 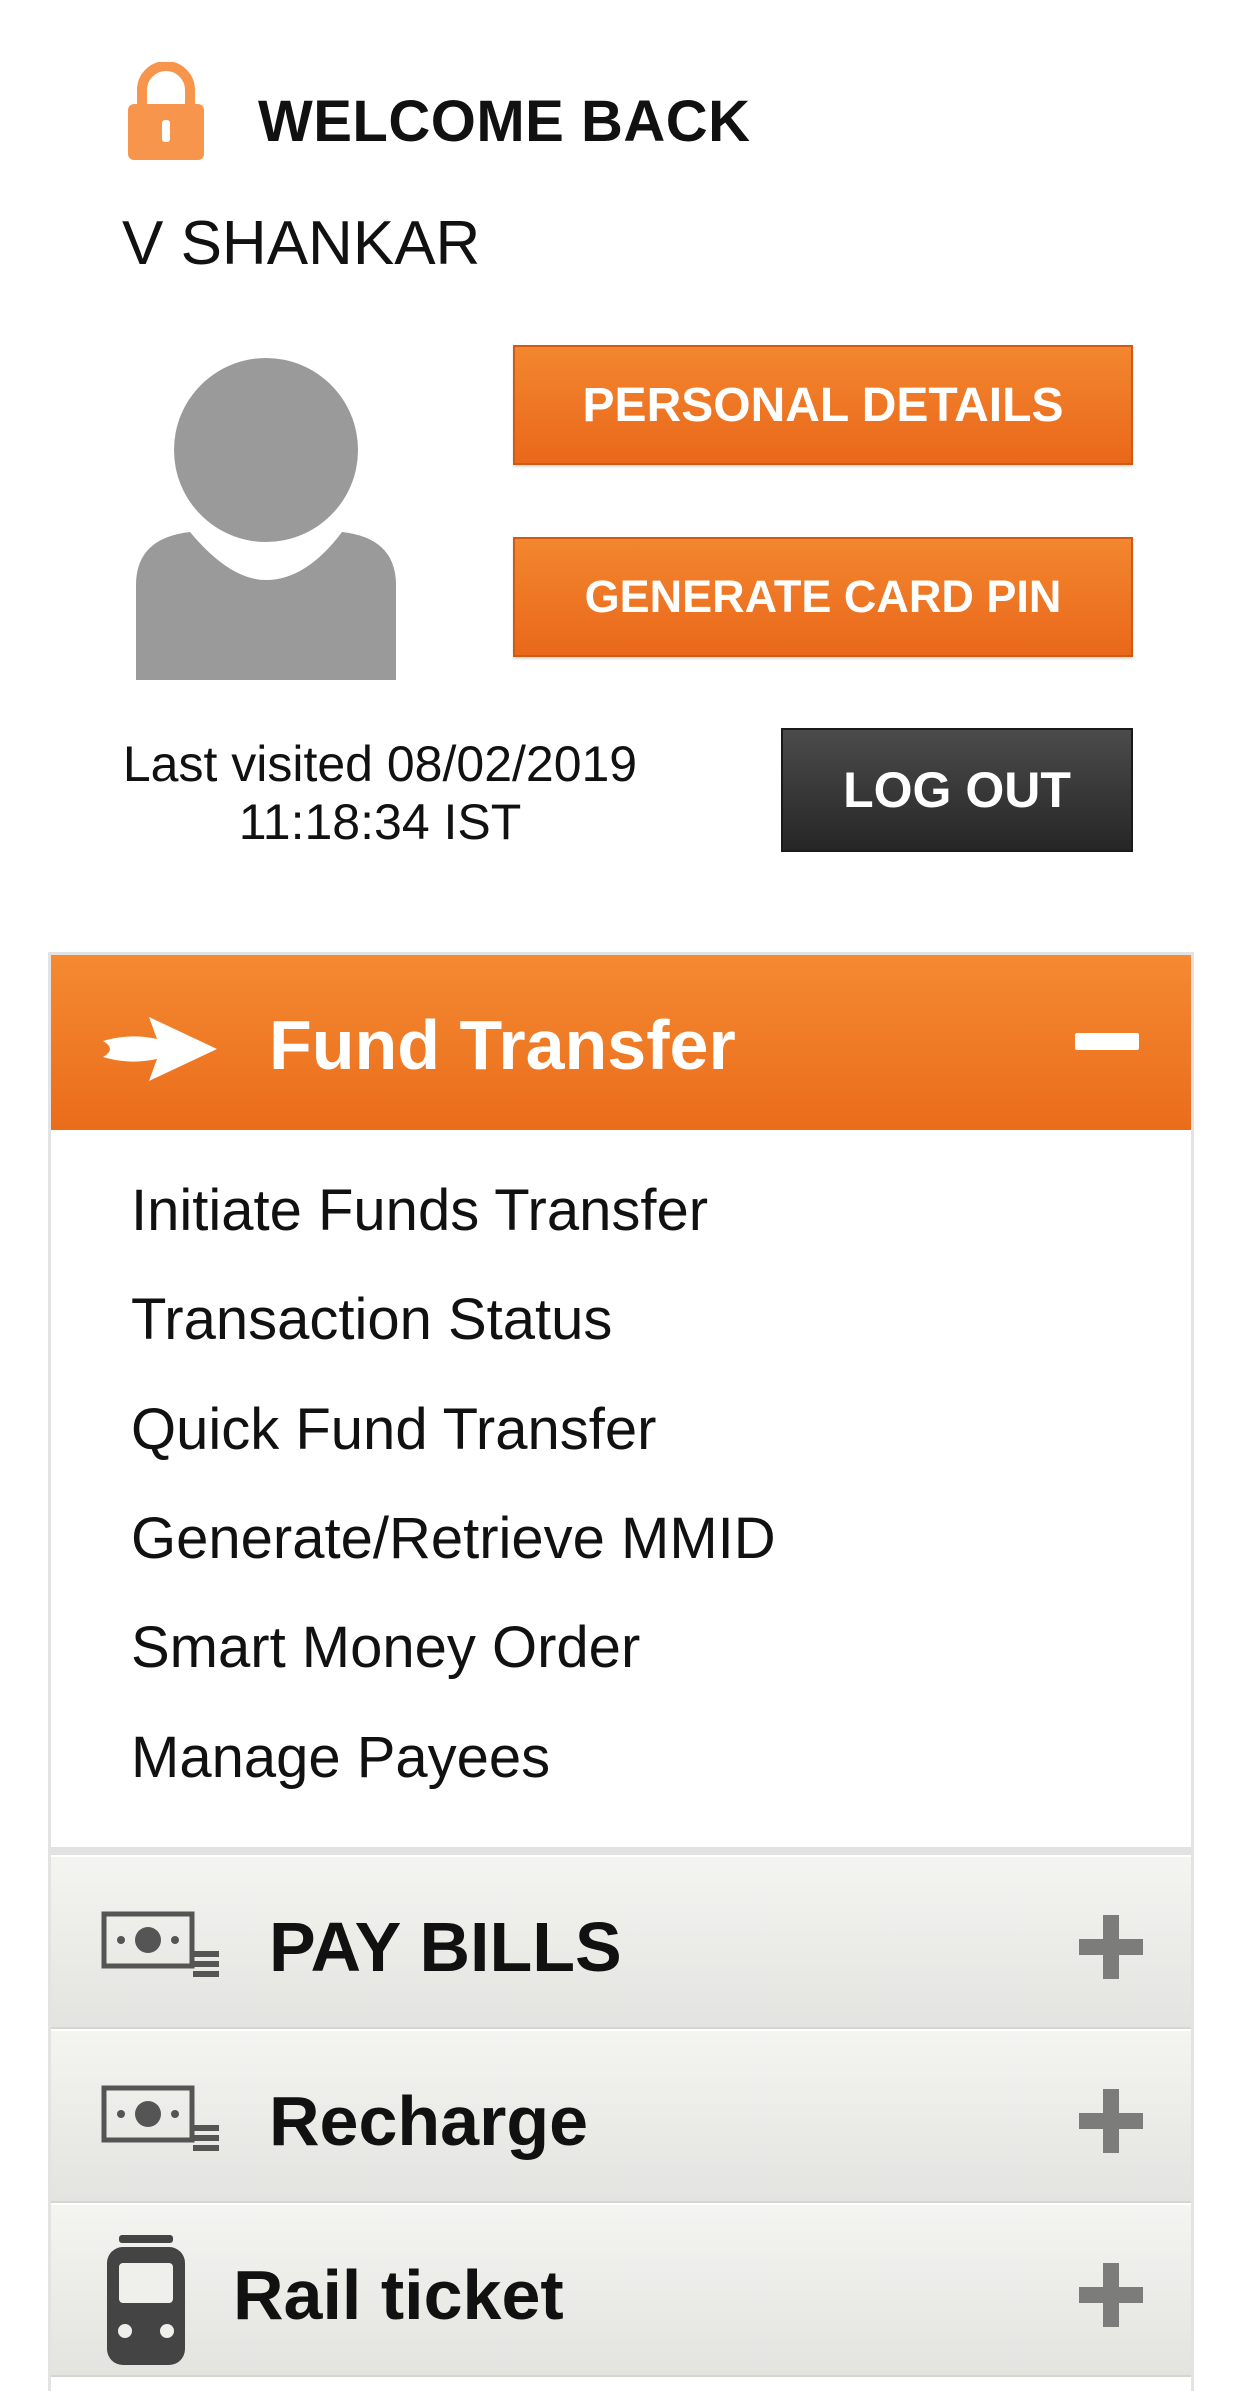 What do you see at coordinates (823, 597) in the screenshot?
I see `generate-card-pin-button: GENERATE CARD PIN` at bounding box center [823, 597].